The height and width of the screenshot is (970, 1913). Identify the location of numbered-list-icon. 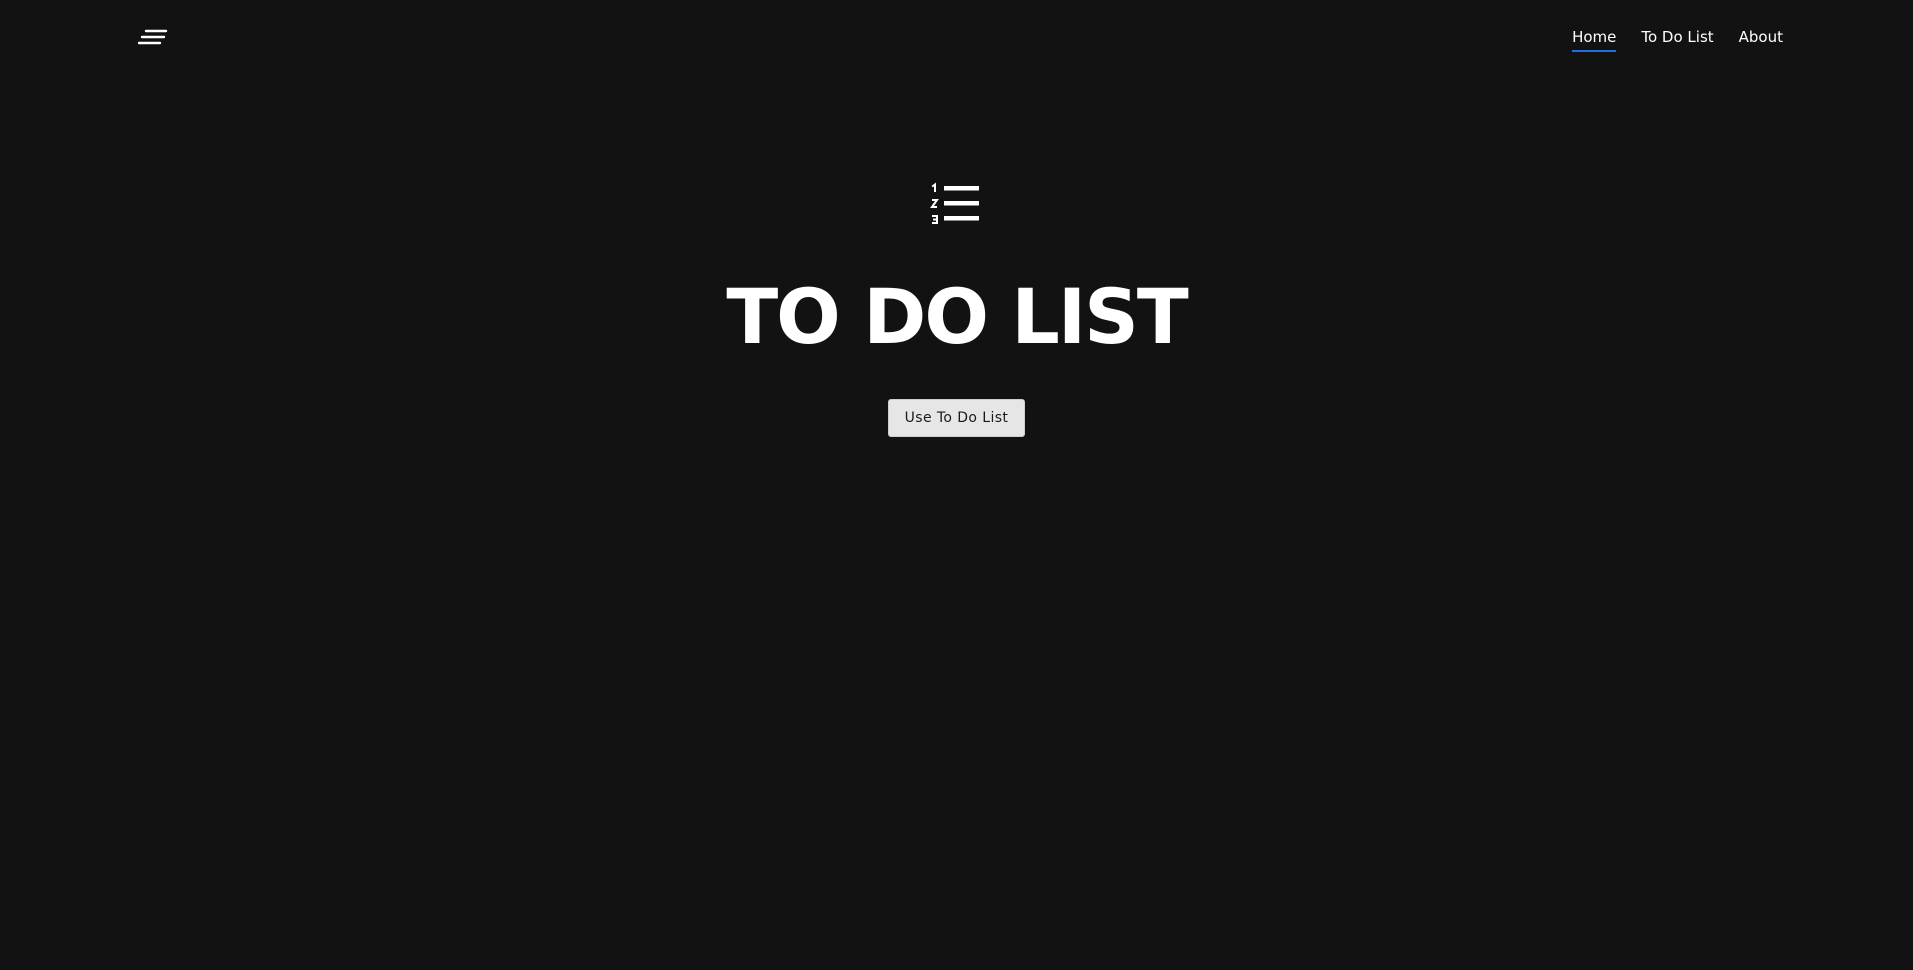
(955, 204).